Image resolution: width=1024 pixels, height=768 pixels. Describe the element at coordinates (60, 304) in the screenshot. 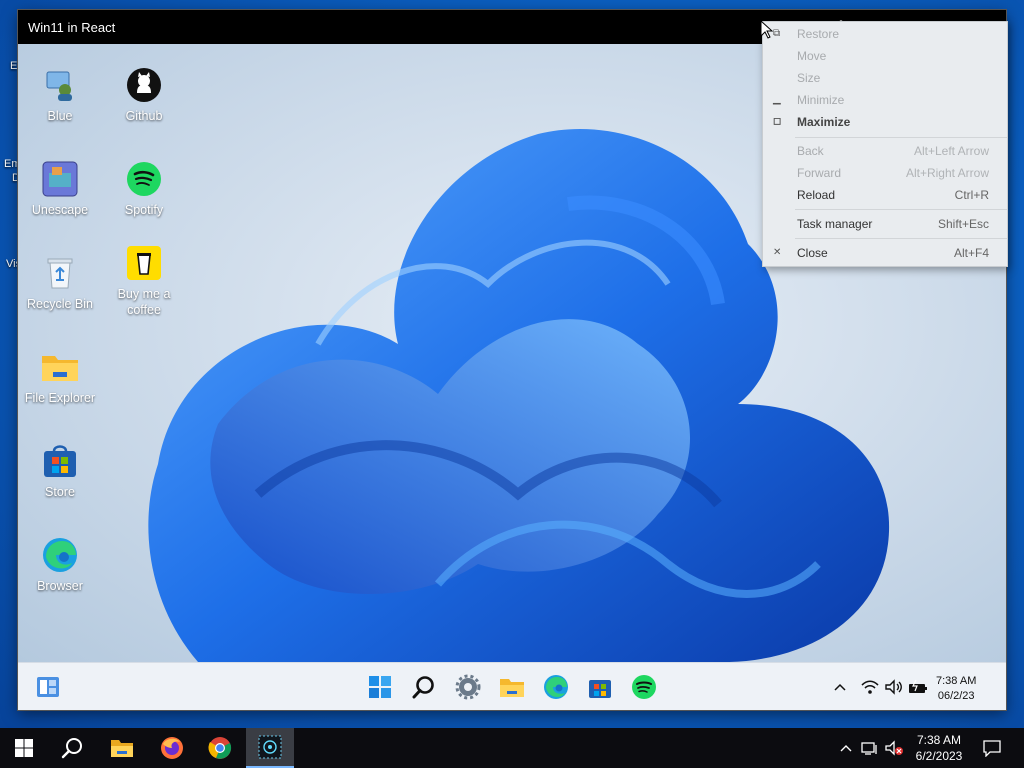

I see `desktop-icon-label: Recycle Bin` at that location.